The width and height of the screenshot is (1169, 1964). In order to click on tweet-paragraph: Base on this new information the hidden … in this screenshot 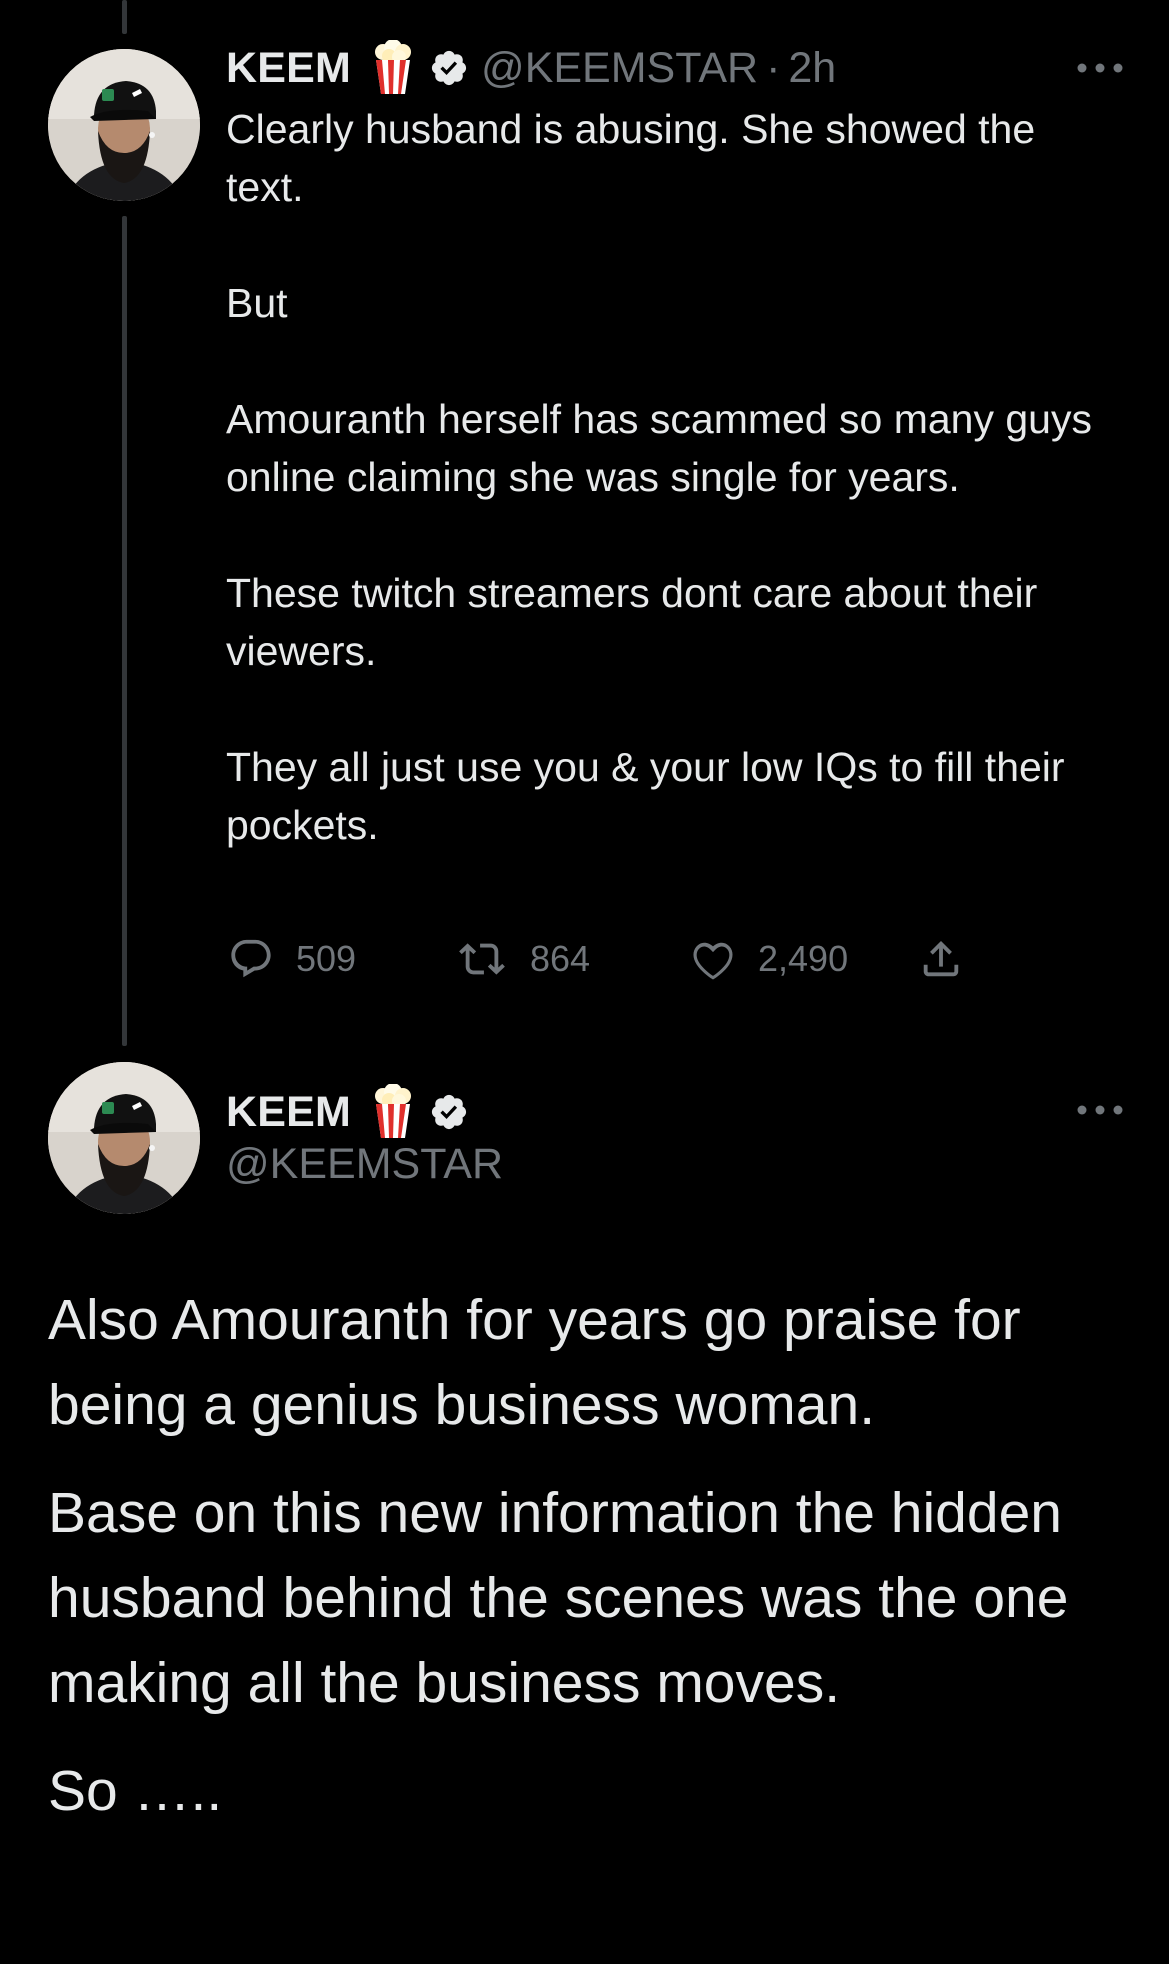, I will do `click(558, 1598)`.